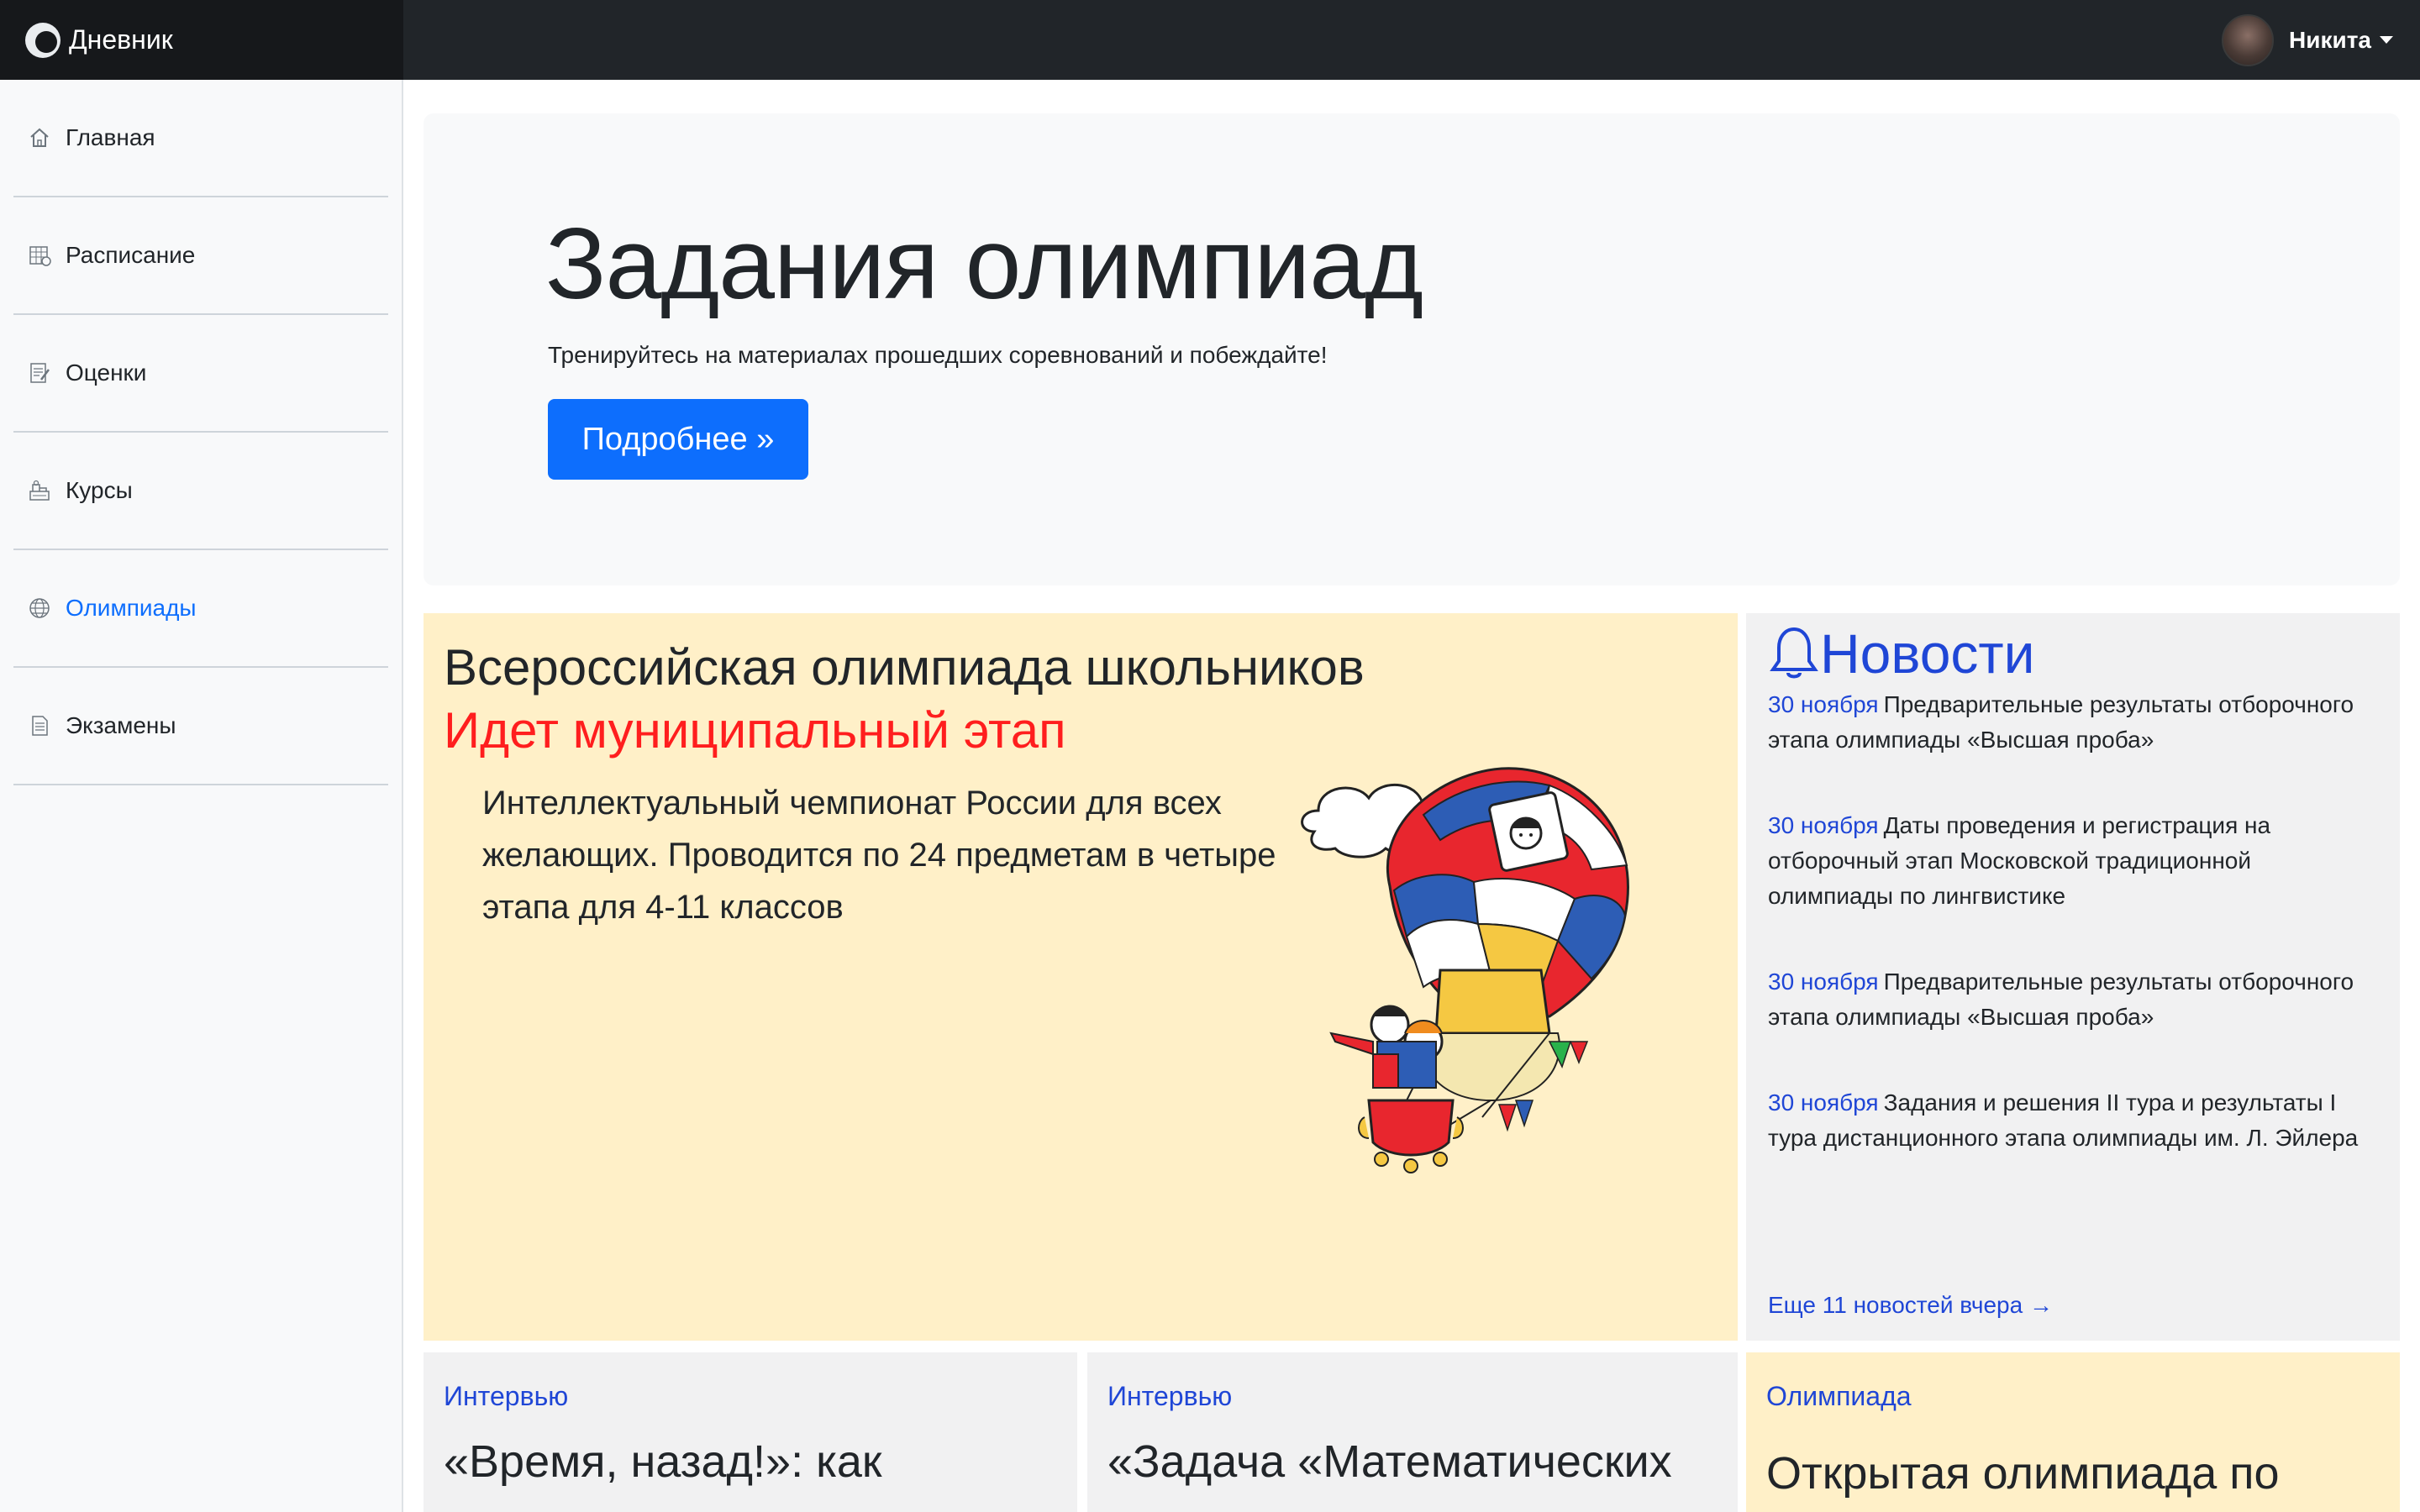  What do you see at coordinates (131, 255) in the screenshot?
I see `sidebar-item-label: Расписание` at bounding box center [131, 255].